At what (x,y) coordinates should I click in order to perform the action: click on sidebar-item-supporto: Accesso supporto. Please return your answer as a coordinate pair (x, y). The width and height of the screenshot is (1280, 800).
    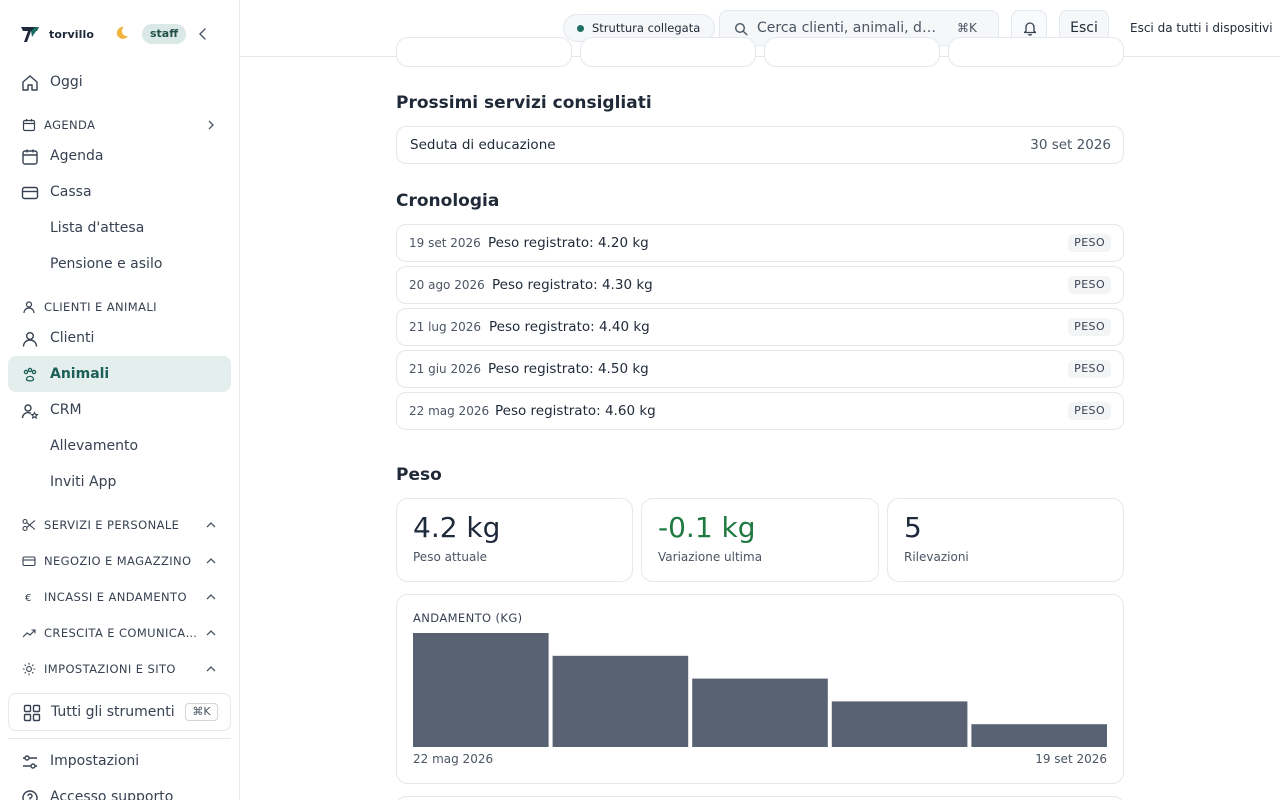
    Looking at the image, I should click on (119, 789).